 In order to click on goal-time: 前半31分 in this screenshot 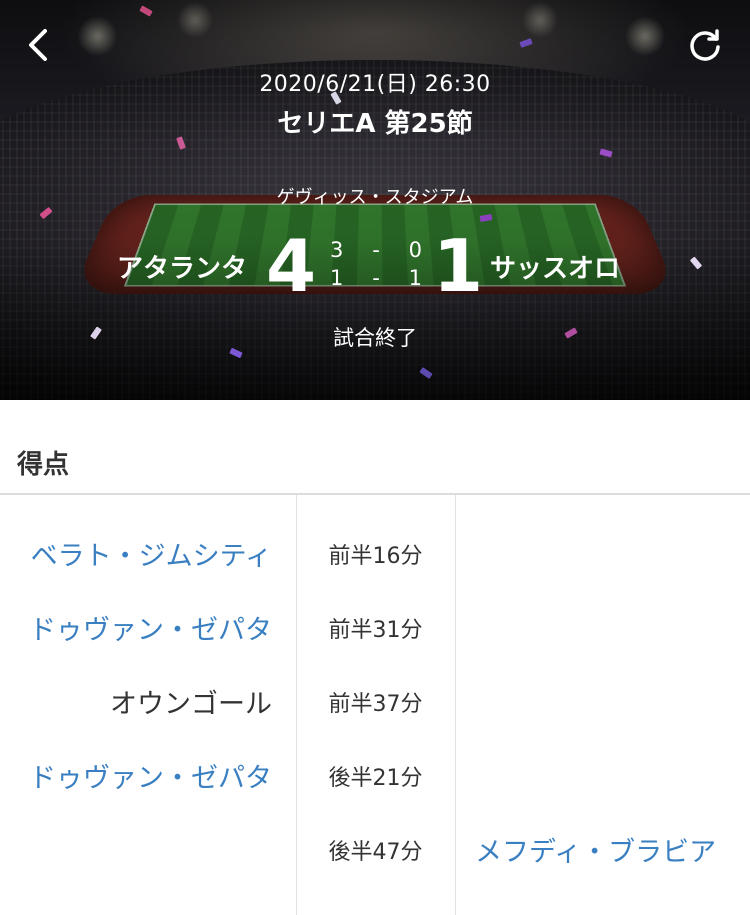, I will do `click(375, 630)`.